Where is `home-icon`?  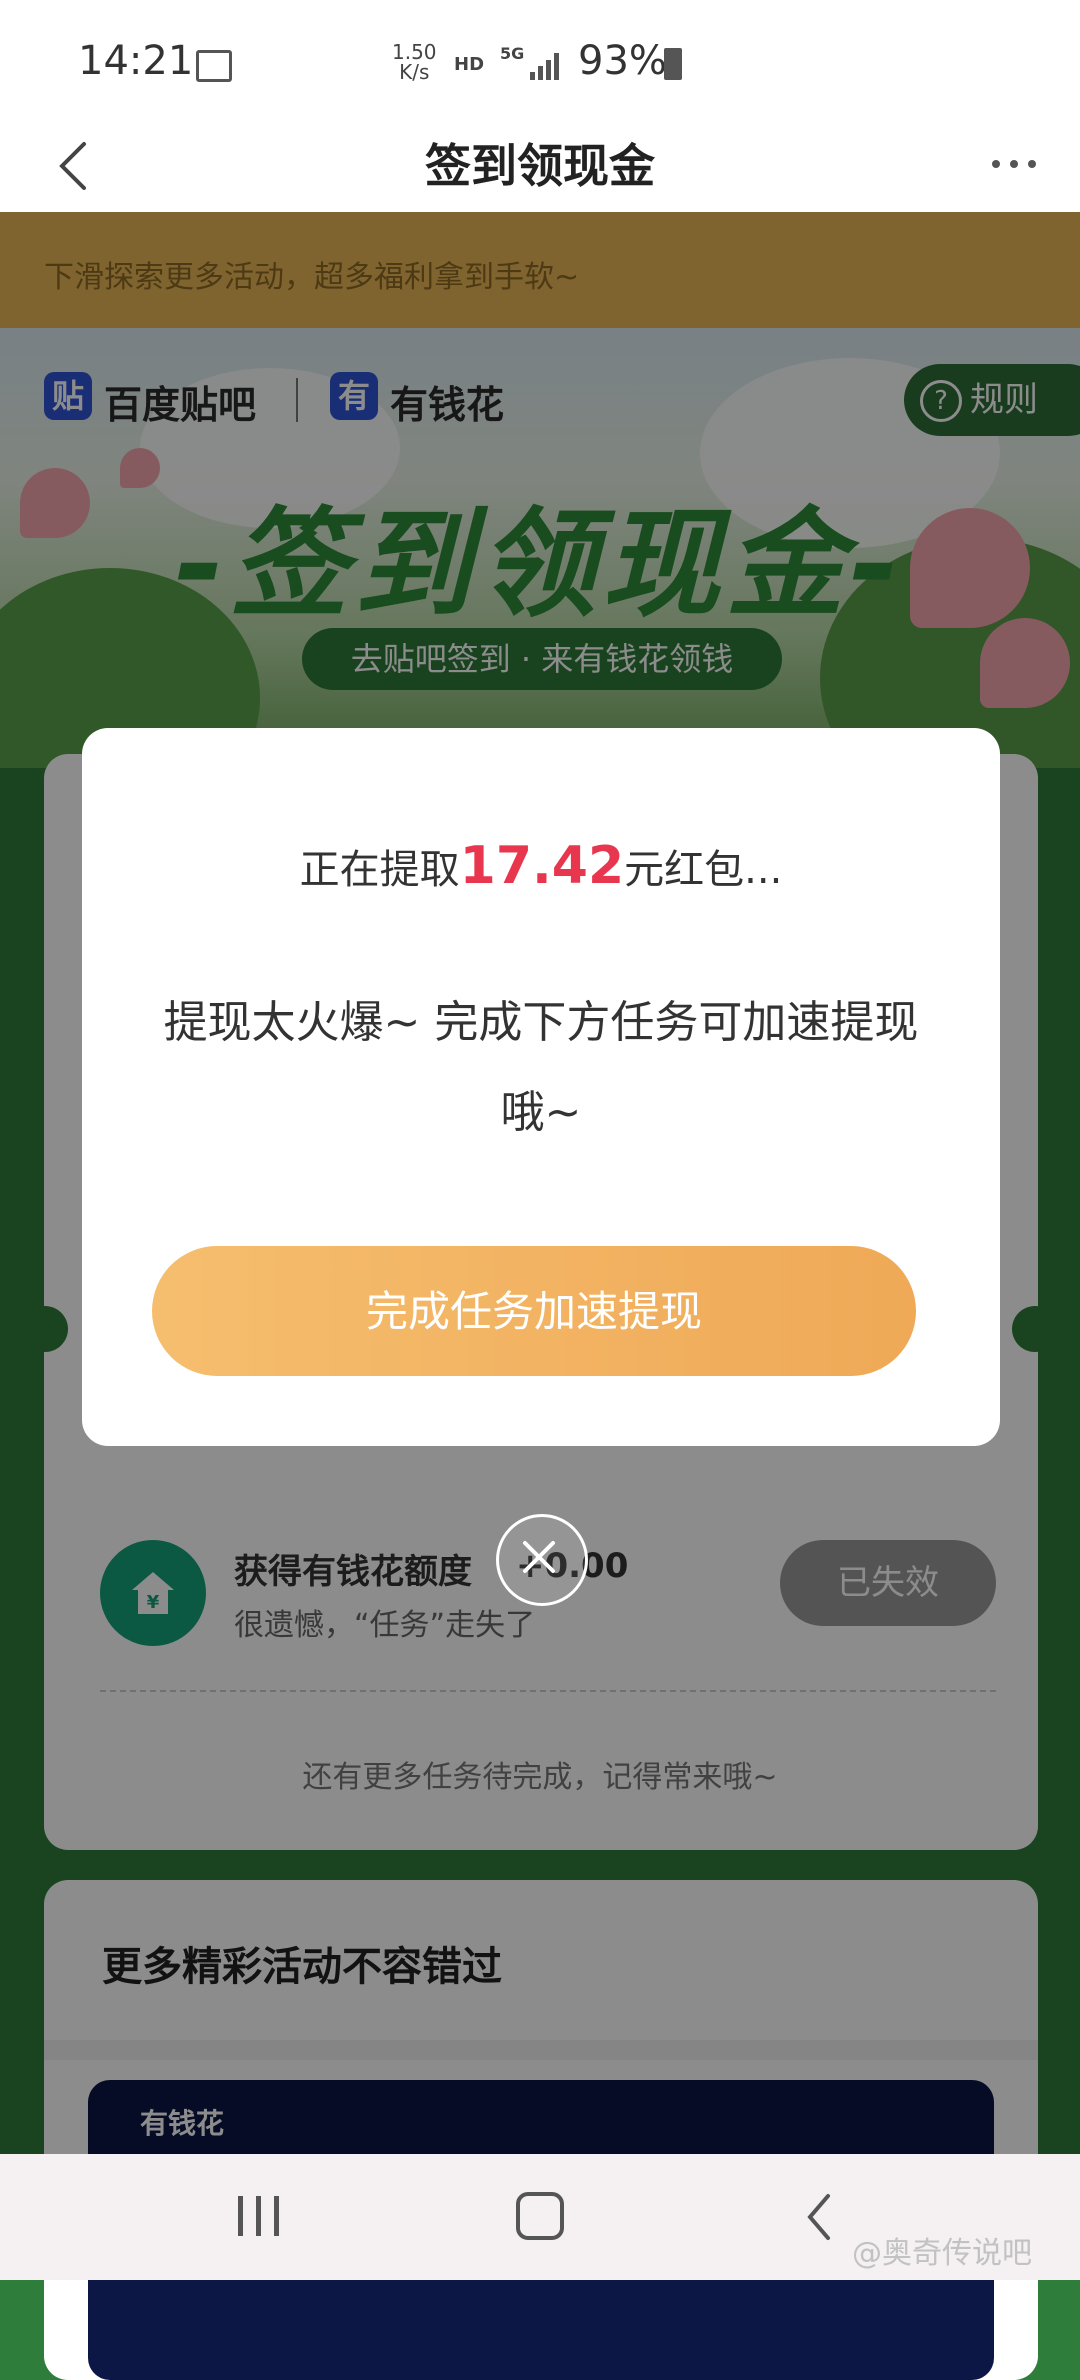 home-icon is located at coordinates (540, 2216).